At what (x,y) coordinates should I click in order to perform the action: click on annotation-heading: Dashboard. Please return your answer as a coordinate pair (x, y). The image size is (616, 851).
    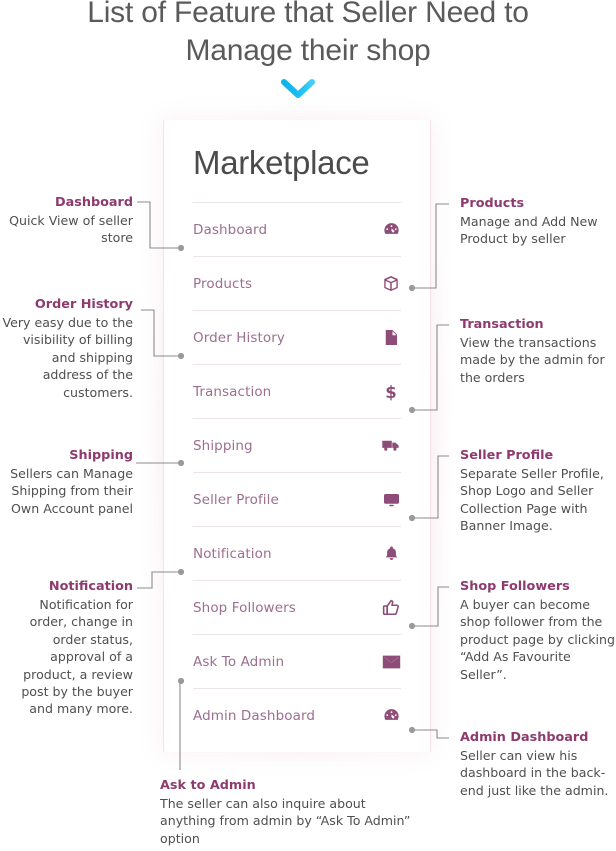
    Looking at the image, I should click on (93, 202).